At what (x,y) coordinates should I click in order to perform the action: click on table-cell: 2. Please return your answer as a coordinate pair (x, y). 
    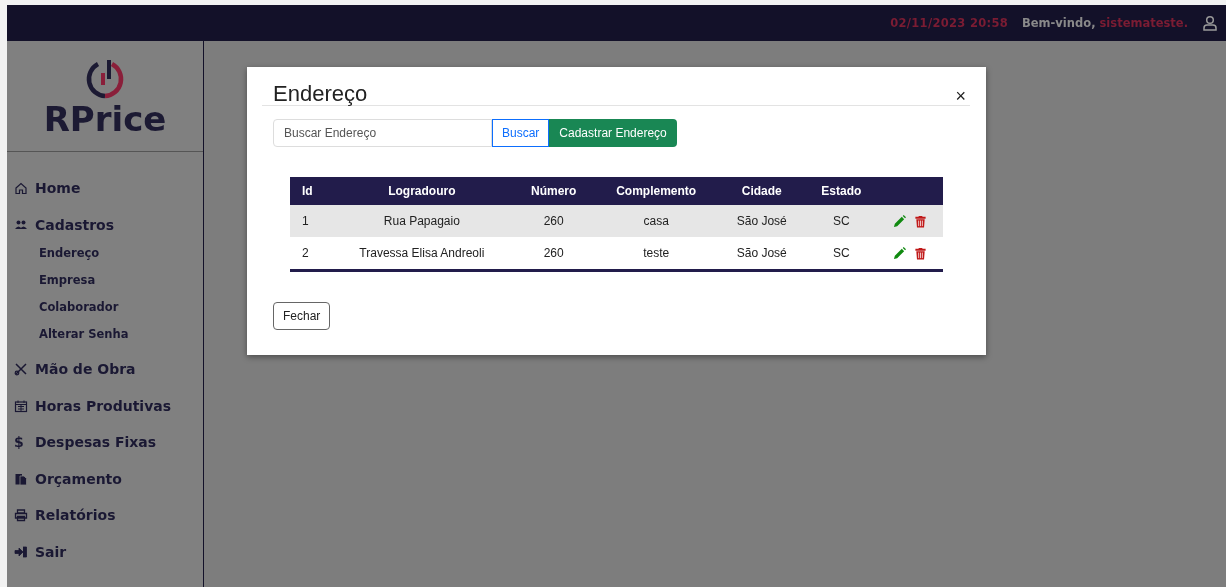
    Looking at the image, I should click on (310, 254).